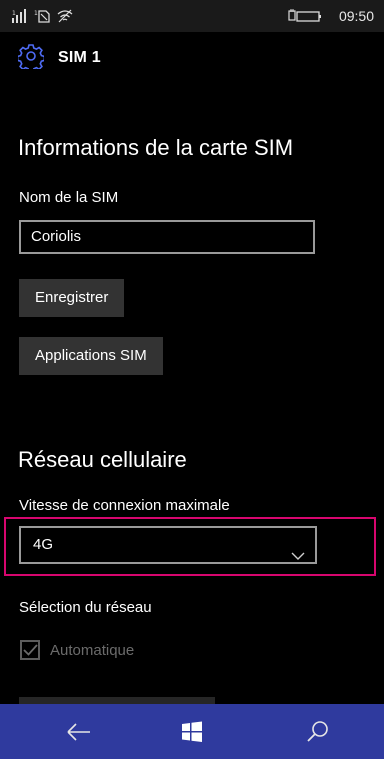 Image resolution: width=384 pixels, height=759 pixels. Describe the element at coordinates (102, 459) in the screenshot. I see `cellular-title: Réseau cellulaire` at that location.